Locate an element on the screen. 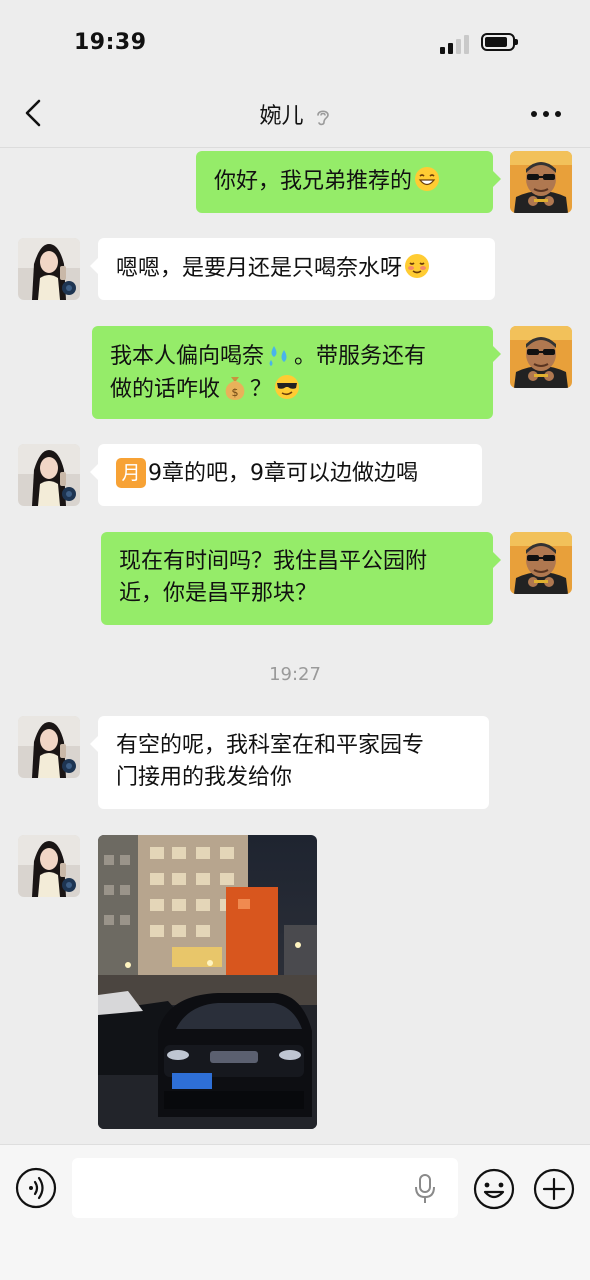  chat-title-group: 婉儿 is located at coordinates (295, 114).